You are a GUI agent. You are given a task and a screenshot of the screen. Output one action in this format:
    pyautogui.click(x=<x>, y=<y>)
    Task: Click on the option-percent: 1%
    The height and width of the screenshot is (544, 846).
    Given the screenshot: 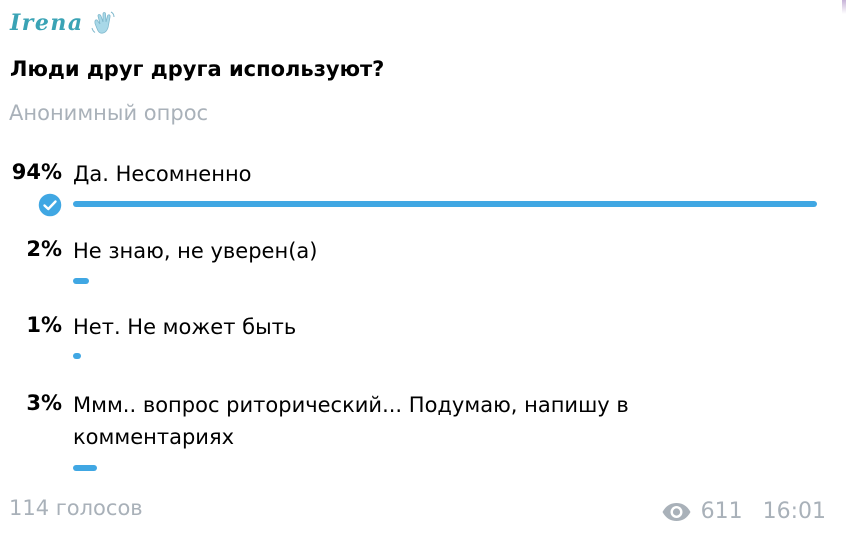 What is the action you would take?
    pyautogui.click(x=44, y=325)
    